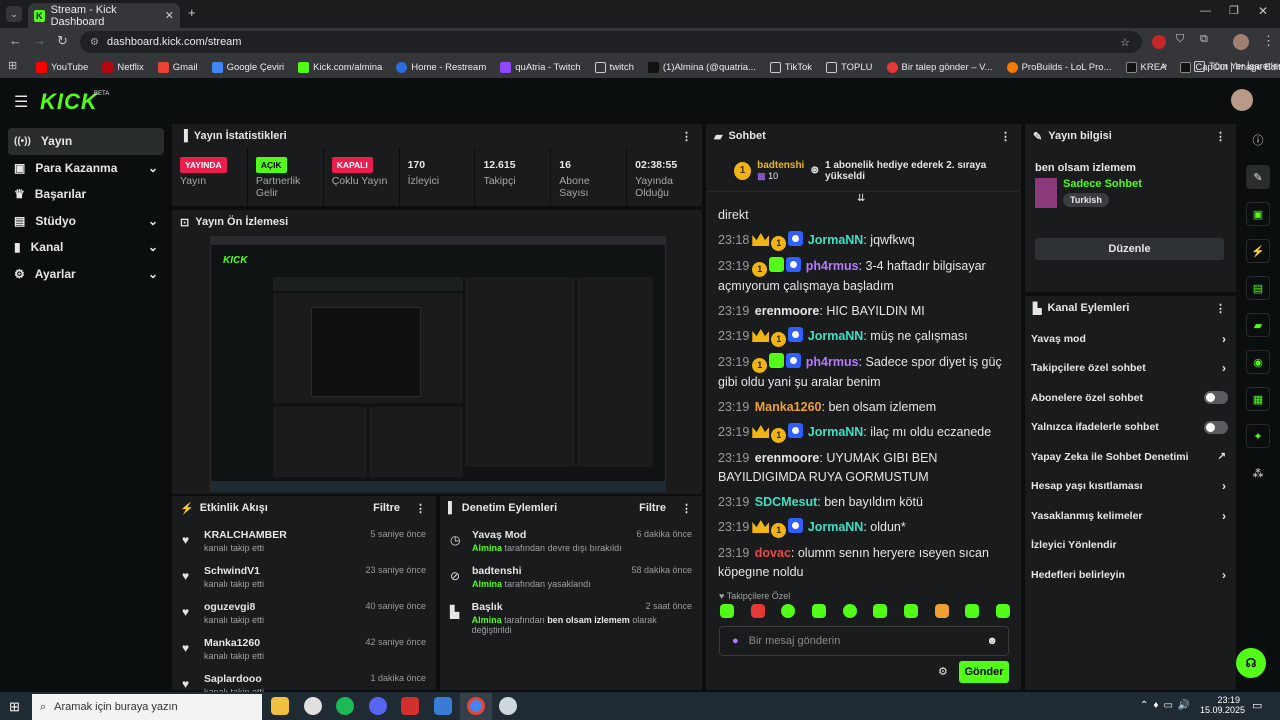 The image size is (1280, 720). Describe the element at coordinates (1222, 705) in the screenshot. I see `taskbar-clock: 23:19 15.09.2025` at that location.